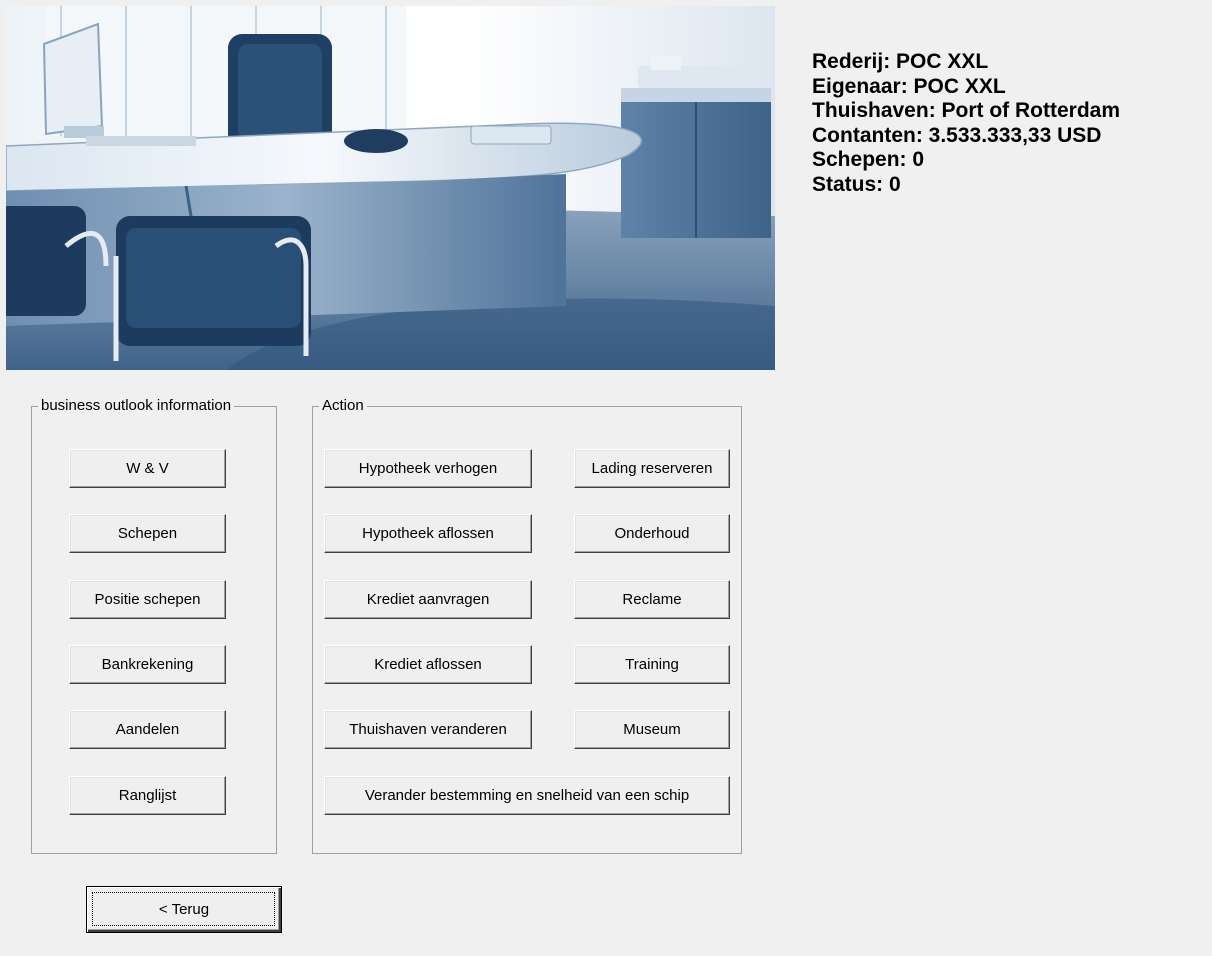 Image resolution: width=1212 pixels, height=956 pixels. I want to click on ranglijst-button: Ranglijst, so click(147, 795).